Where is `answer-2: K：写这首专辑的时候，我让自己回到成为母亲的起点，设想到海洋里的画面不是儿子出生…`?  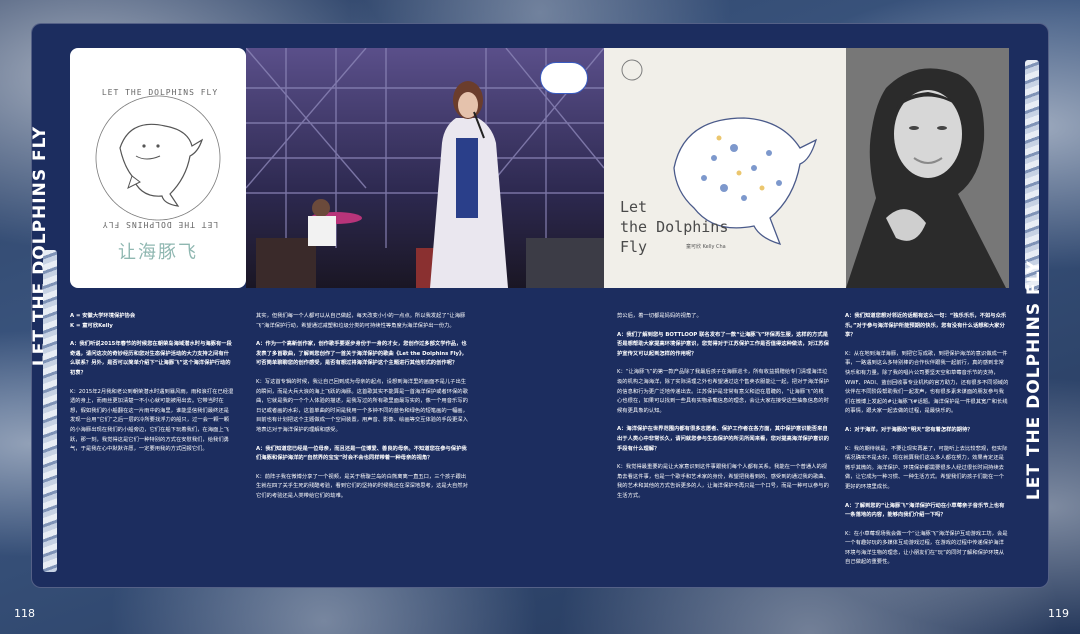 answer-2: K：写这首专辑的时候，我让自己回到成为母亲的起点，设想到海洋里的画面不是儿子出生… is located at coordinates (362, 405).